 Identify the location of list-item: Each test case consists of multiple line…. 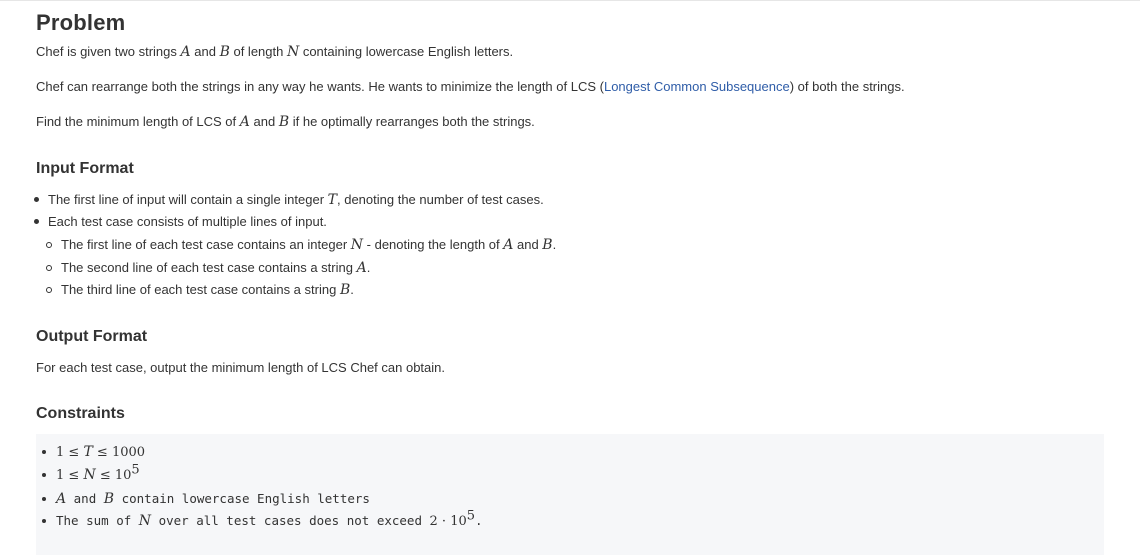
(180, 221).